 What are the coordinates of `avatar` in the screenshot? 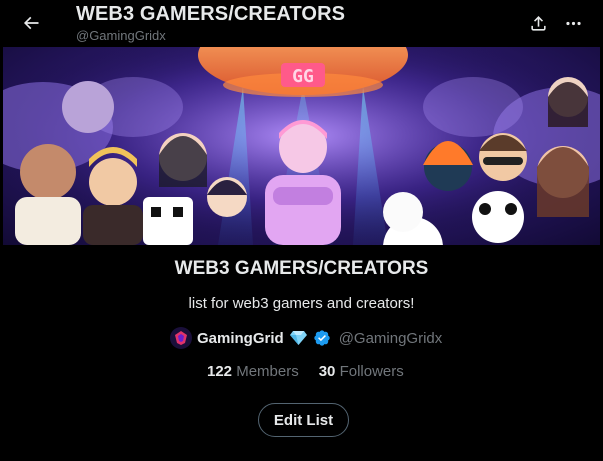 It's located at (181, 338).